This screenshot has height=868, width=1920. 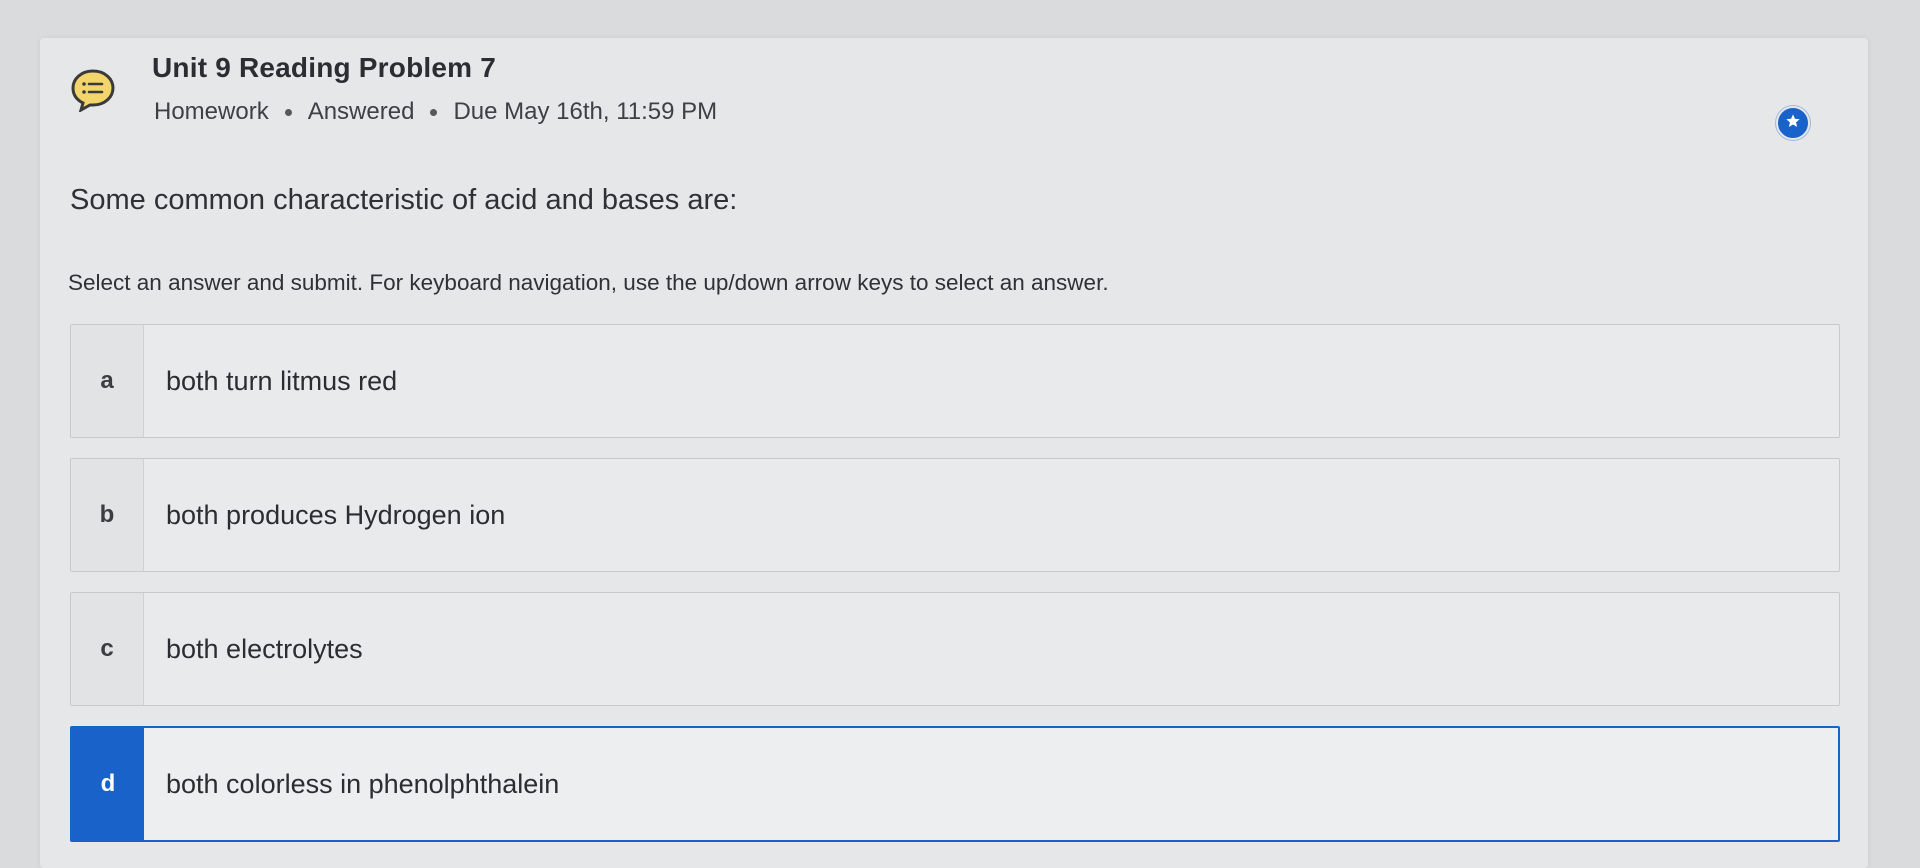 I want to click on option-letter: d, so click(x=108, y=784).